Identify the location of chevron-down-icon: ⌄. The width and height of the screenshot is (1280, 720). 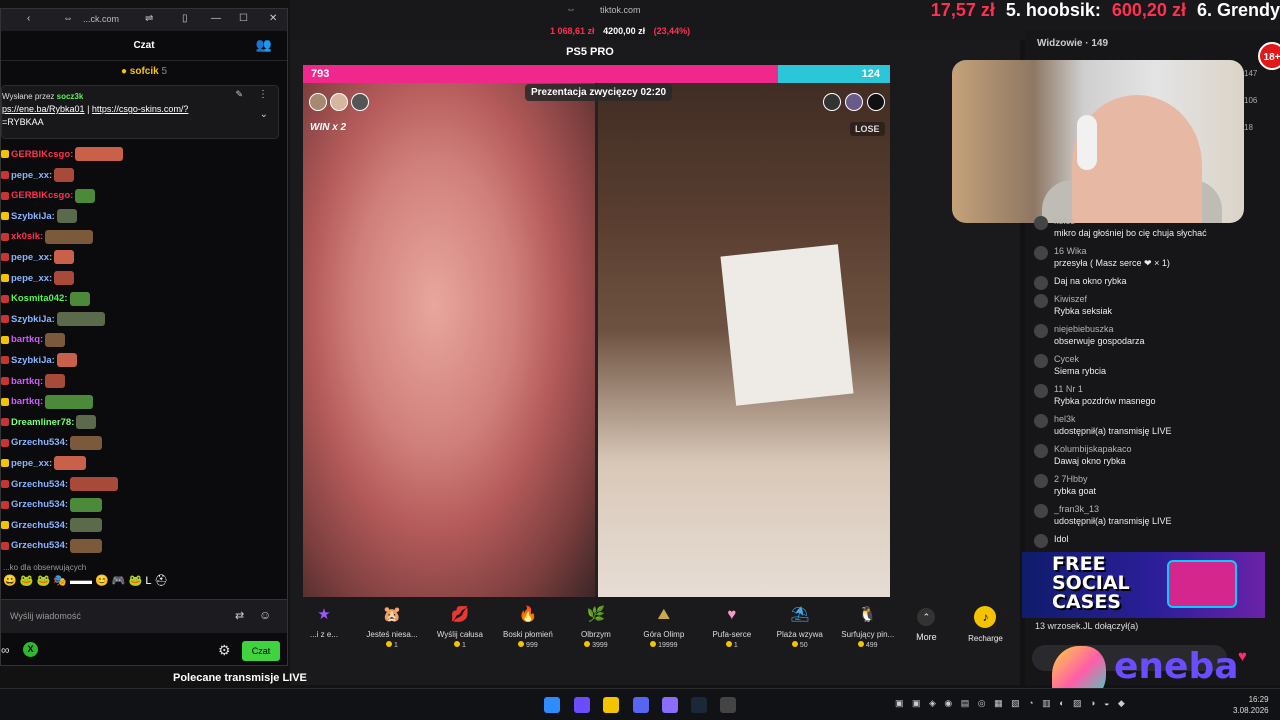
(264, 114).